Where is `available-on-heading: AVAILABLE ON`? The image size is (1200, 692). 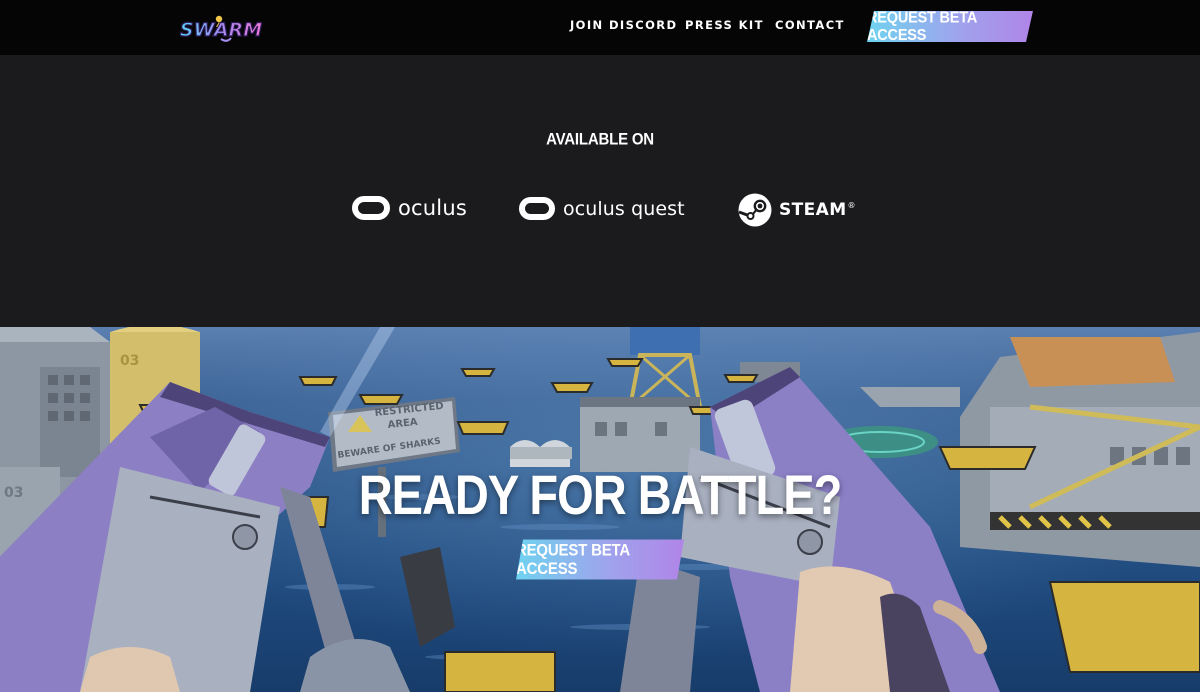 available-on-heading: AVAILABLE ON is located at coordinates (600, 139).